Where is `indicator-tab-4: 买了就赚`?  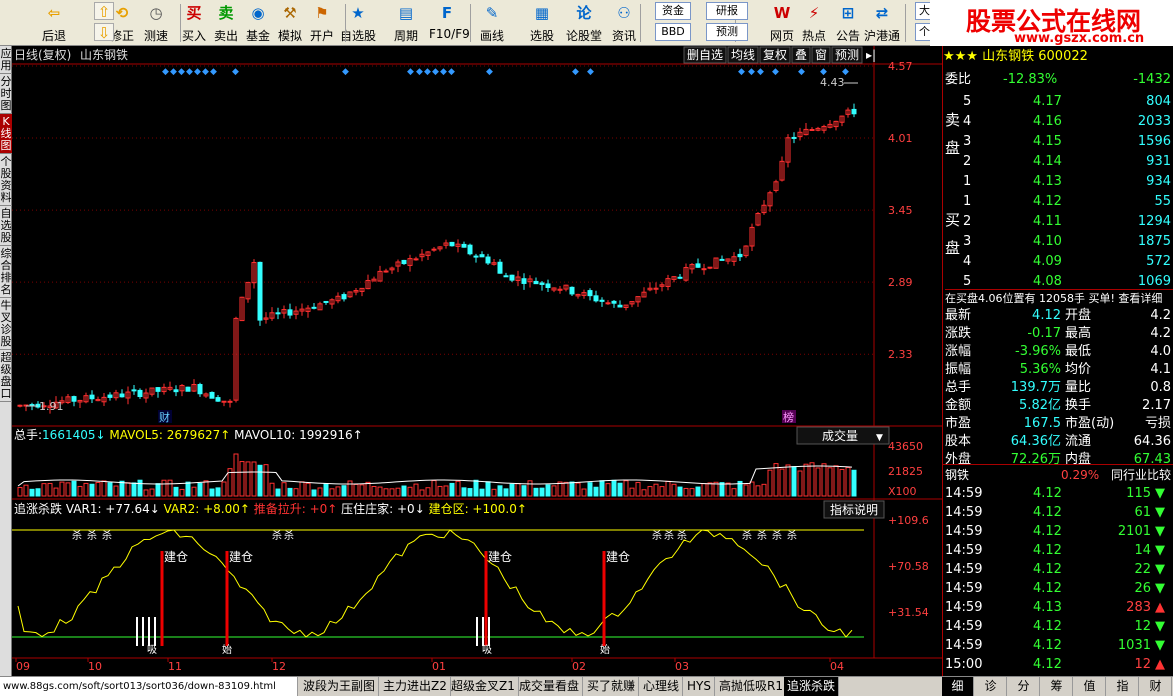 indicator-tab-4: 买了就赚 is located at coordinates (612, 686).